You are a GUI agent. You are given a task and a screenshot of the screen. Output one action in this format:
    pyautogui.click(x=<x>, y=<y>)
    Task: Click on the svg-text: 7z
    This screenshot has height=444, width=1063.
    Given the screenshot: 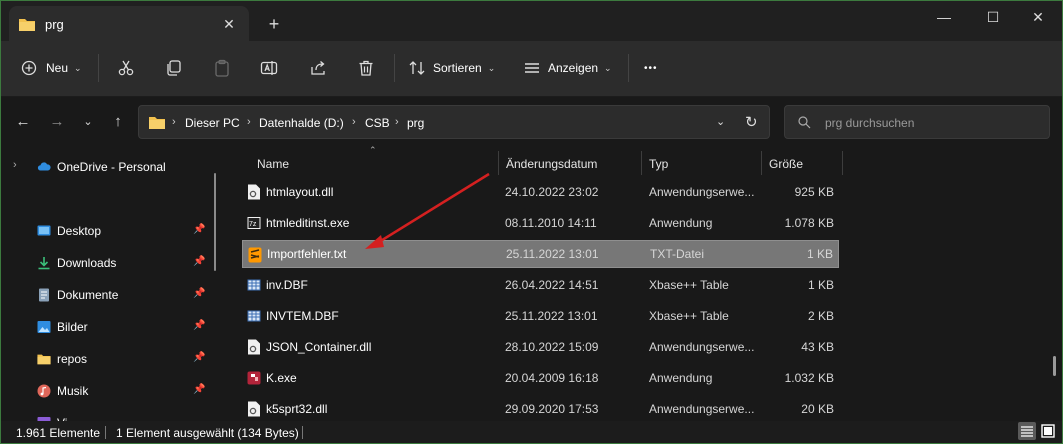 What is the action you would take?
    pyautogui.click(x=253, y=224)
    